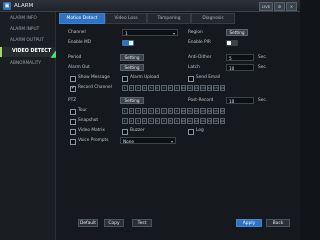 This screenshot has width=320, height=240. Describe the element at coordinates (201, 100) in the screenshot. I see `post-record-label: Post-Record` at that location.